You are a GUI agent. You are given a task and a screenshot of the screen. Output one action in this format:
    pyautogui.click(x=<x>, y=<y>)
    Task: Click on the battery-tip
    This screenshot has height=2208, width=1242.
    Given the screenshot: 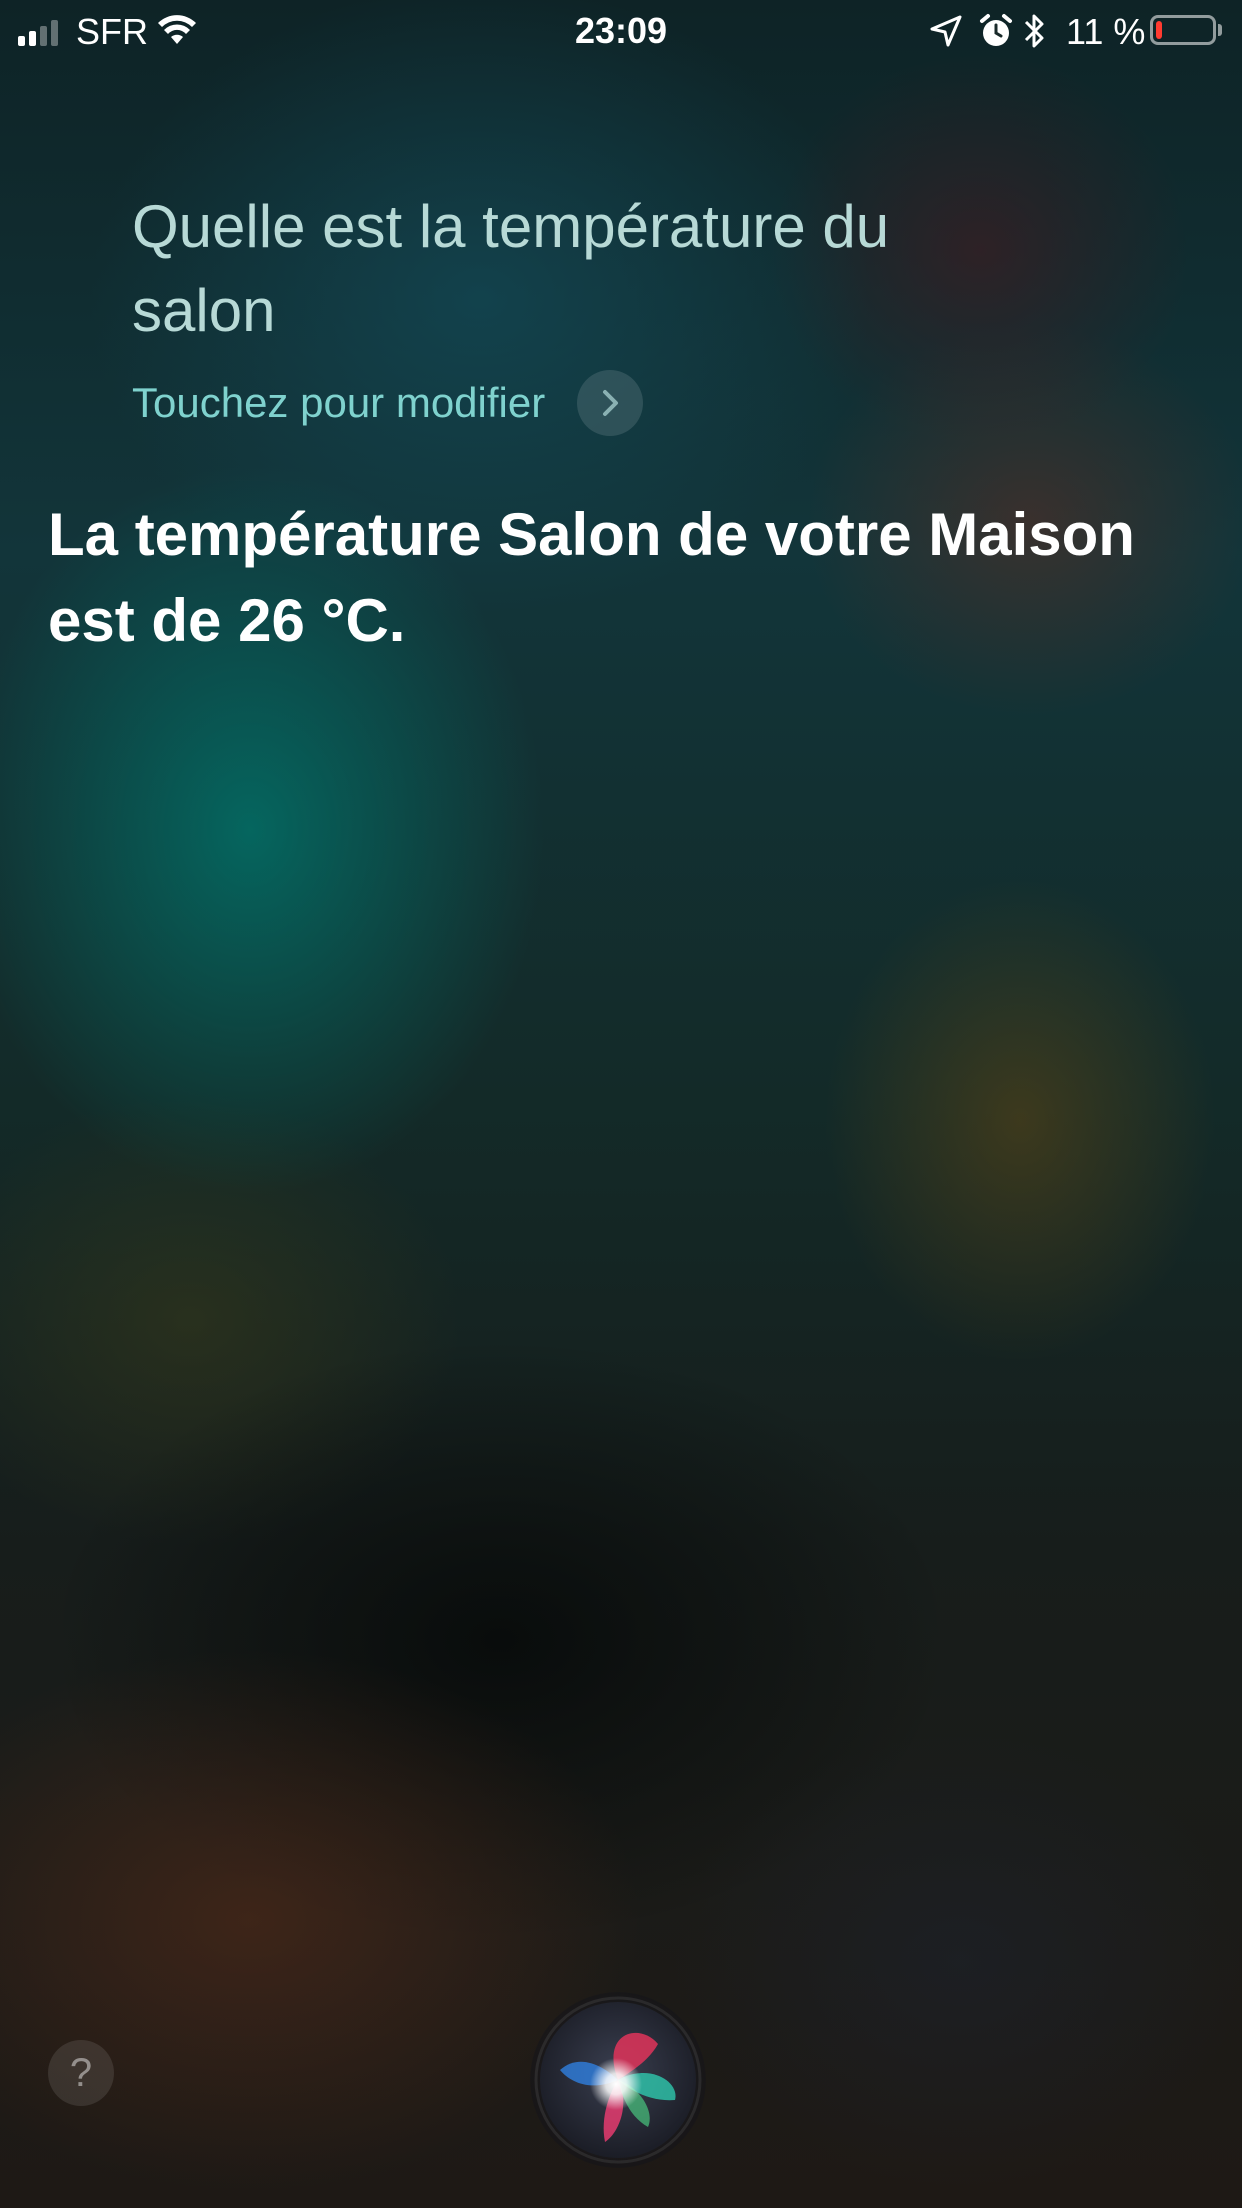 What is the action you would take?
    pyautogui.click(x=1220, y=30)
    